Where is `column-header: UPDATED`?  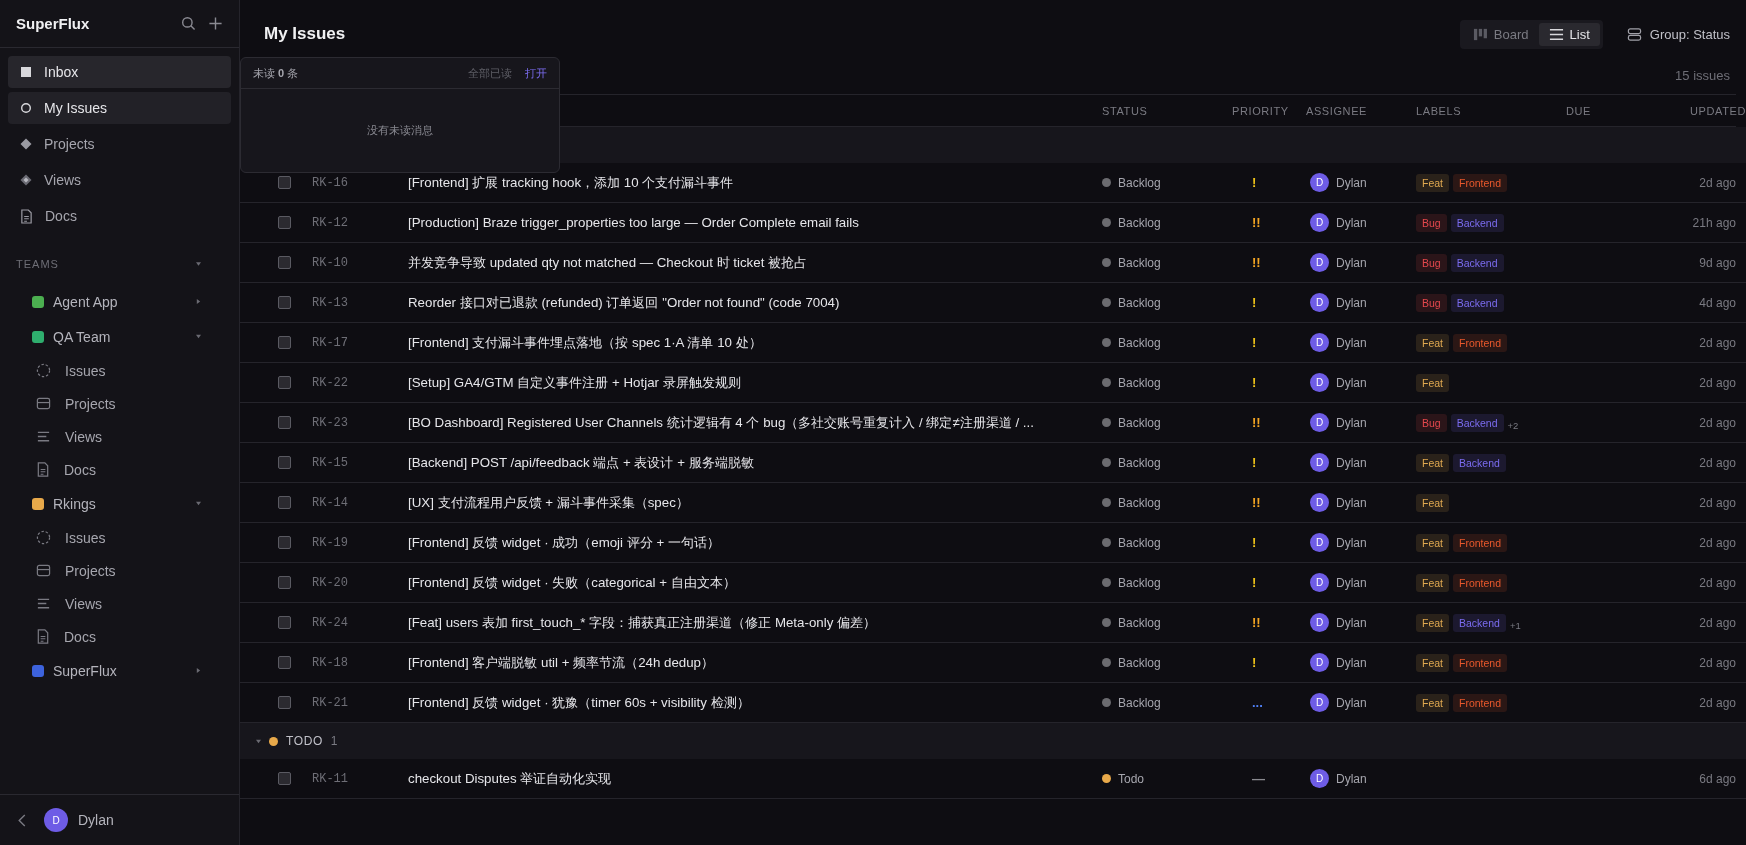
column-header: UPDATED is located at coordinates (1701, 110).